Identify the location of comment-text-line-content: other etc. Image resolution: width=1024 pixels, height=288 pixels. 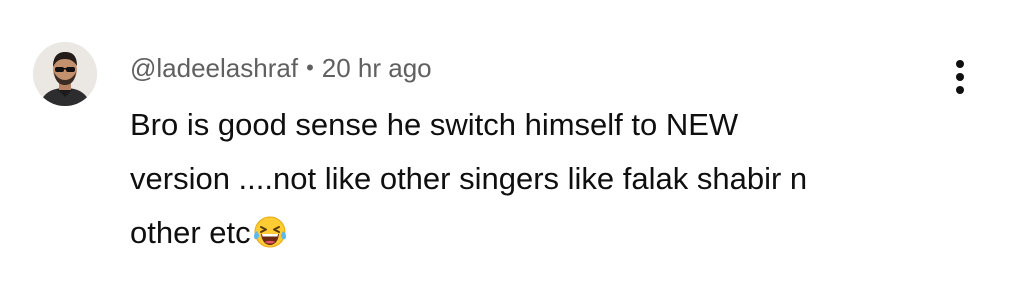
(190, 232).